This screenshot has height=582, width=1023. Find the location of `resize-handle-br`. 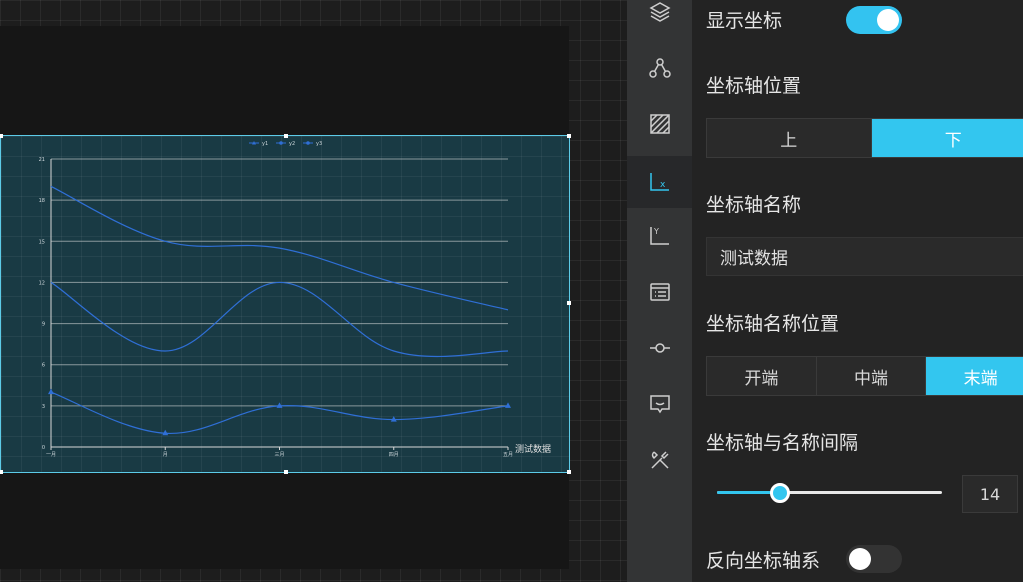

resize-handle-br is located at coordinates (569, 472).